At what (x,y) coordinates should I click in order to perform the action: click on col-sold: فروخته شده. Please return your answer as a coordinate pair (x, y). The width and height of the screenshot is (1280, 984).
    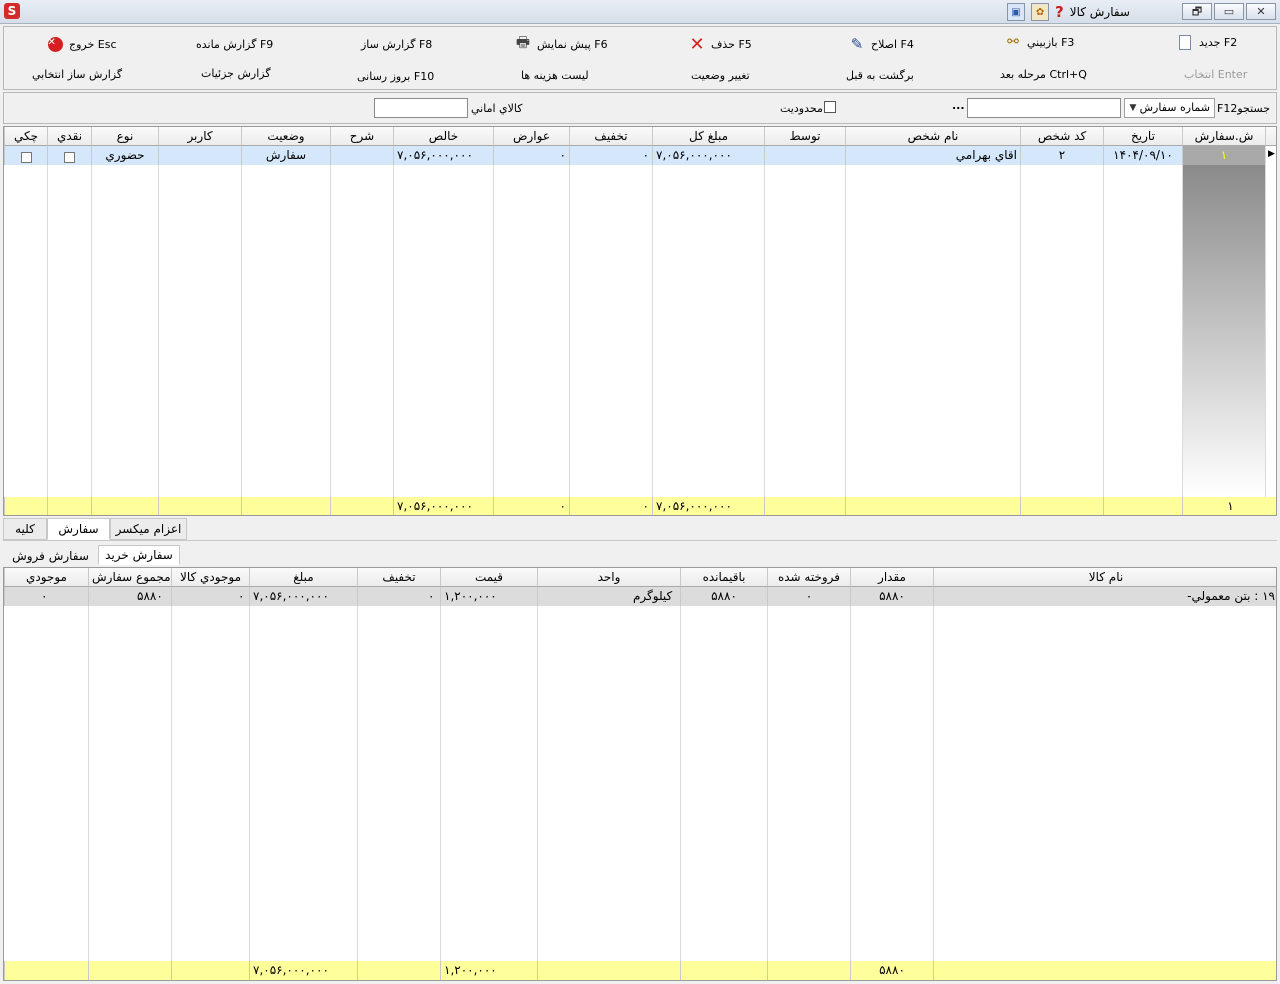
    Looking at the image, I should click on (808, 577).